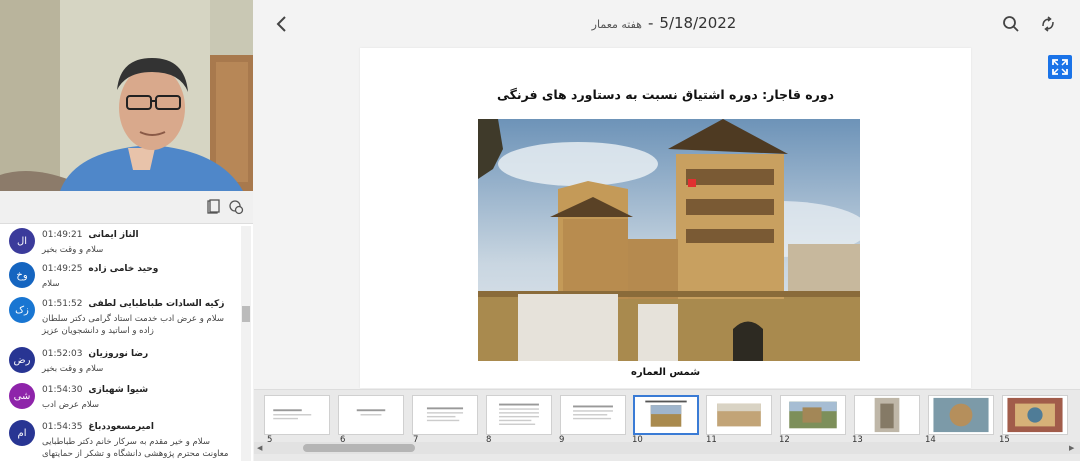 The image size is (1080, 461). I want to click on presenter-video-frame, so click(126, 95).